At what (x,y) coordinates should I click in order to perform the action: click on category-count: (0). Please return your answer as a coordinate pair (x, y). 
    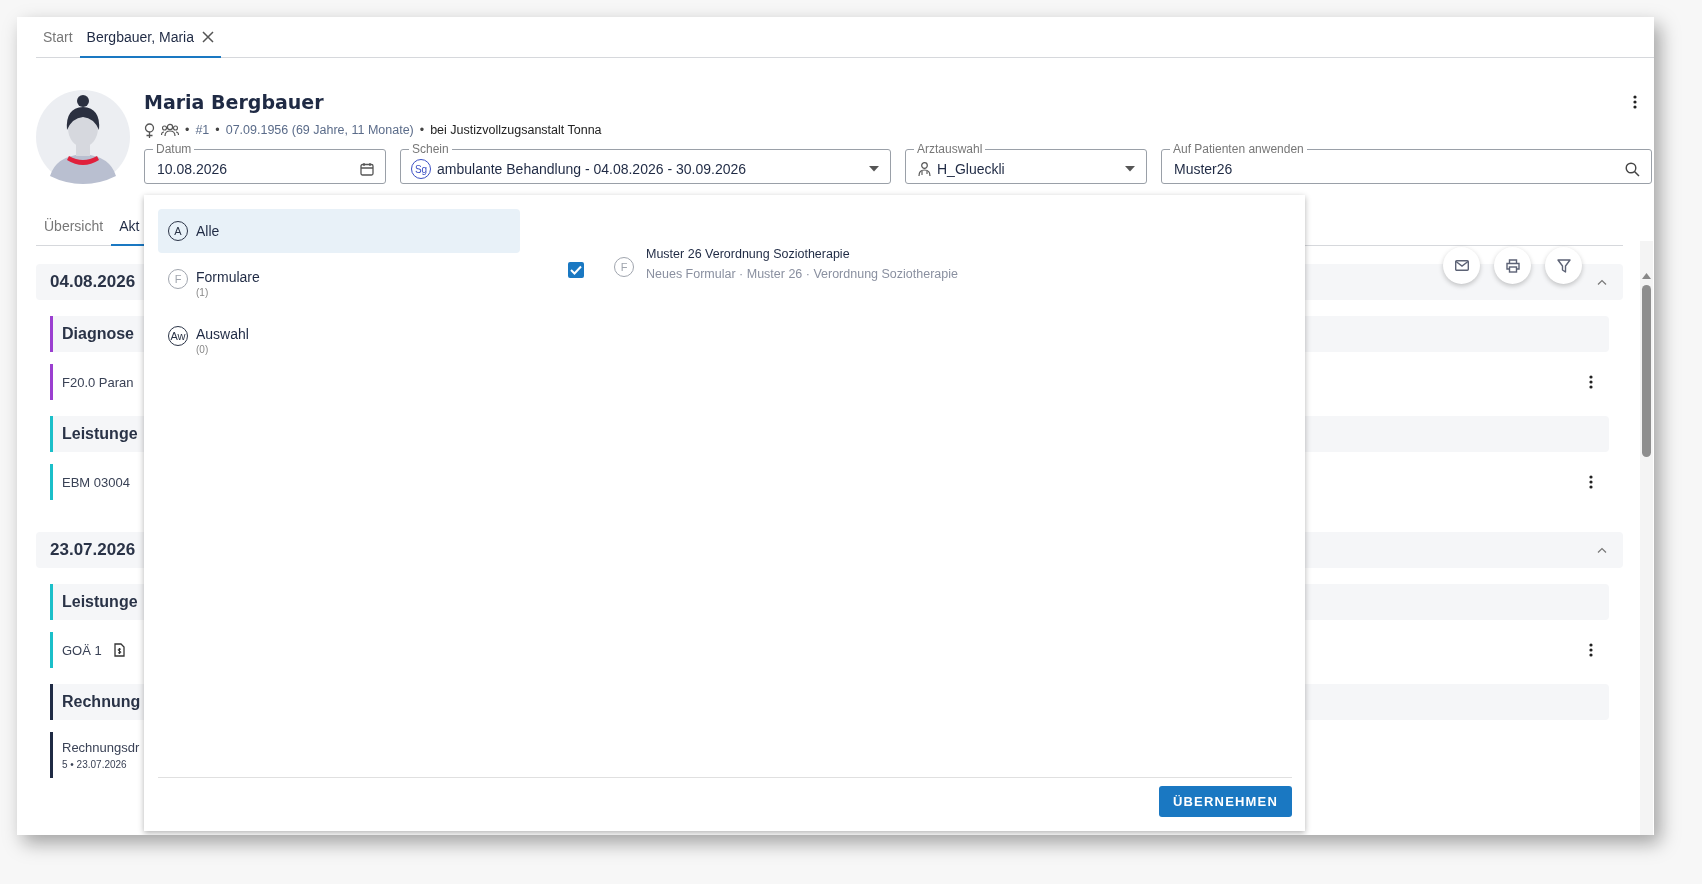
    Looking at the image, I should click on (203, 349).